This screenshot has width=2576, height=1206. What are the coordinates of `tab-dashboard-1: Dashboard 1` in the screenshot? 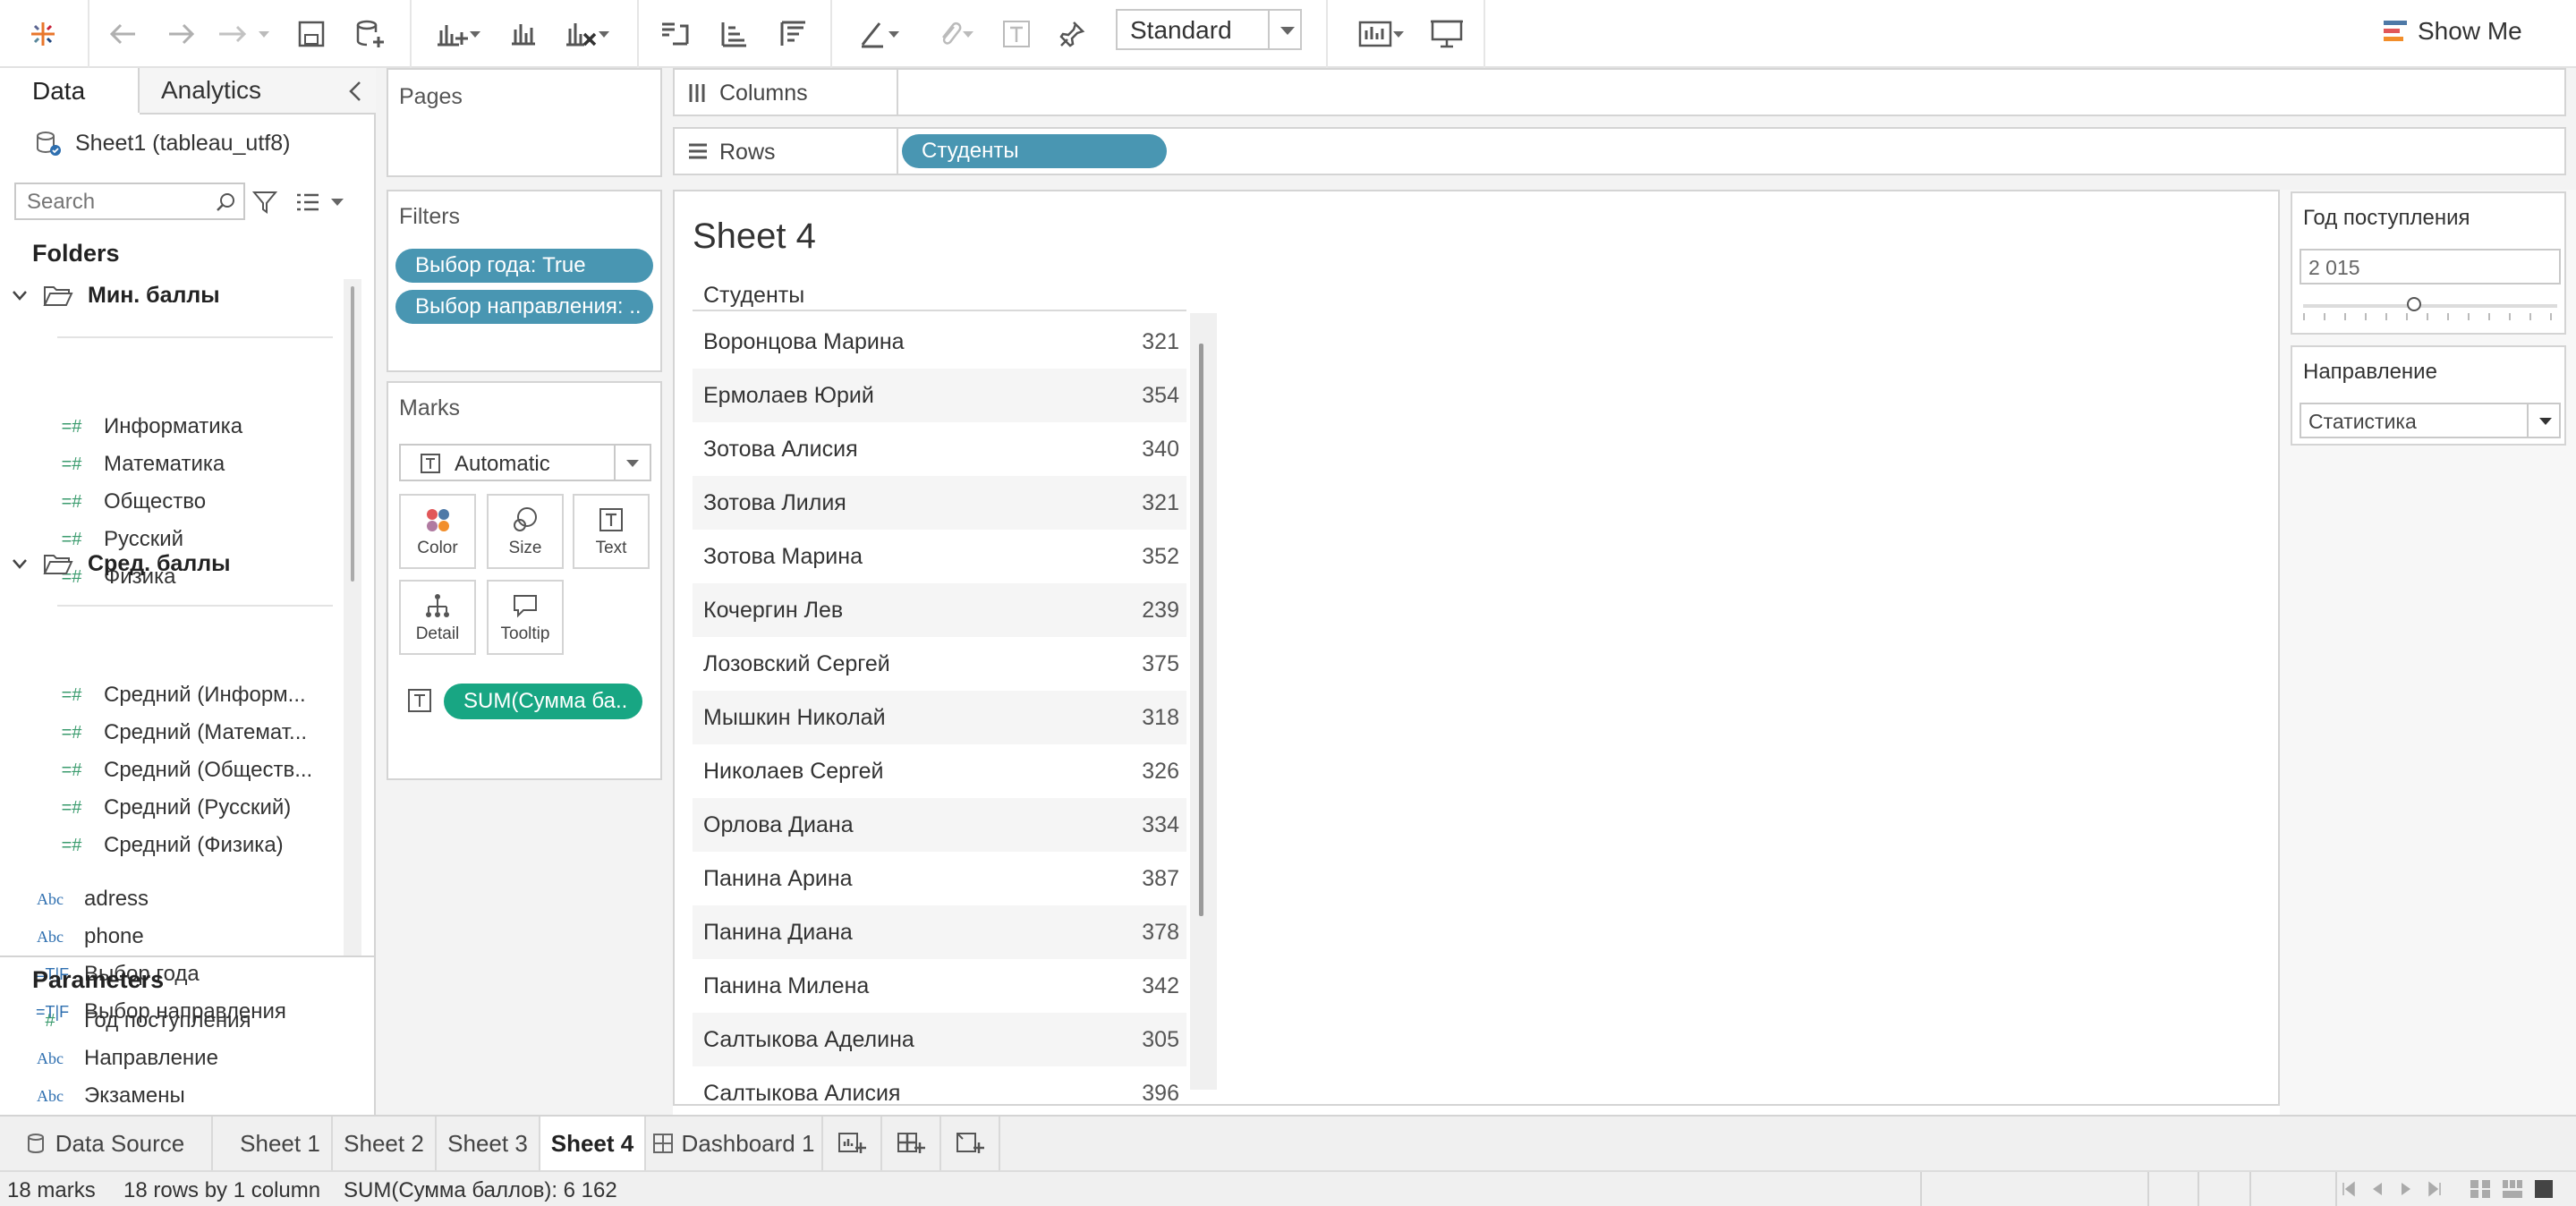 It's located at (734, 1143).